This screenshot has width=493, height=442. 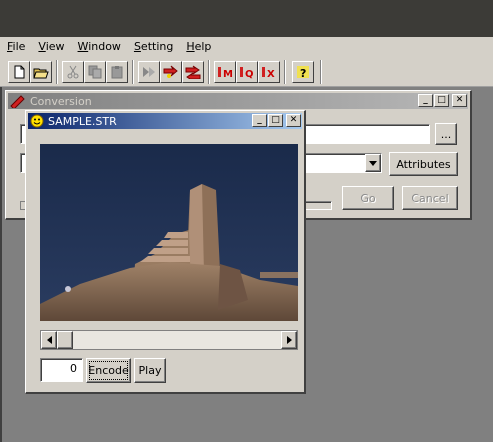 I want to click on play-button: Play, so click(x=150, y=370).